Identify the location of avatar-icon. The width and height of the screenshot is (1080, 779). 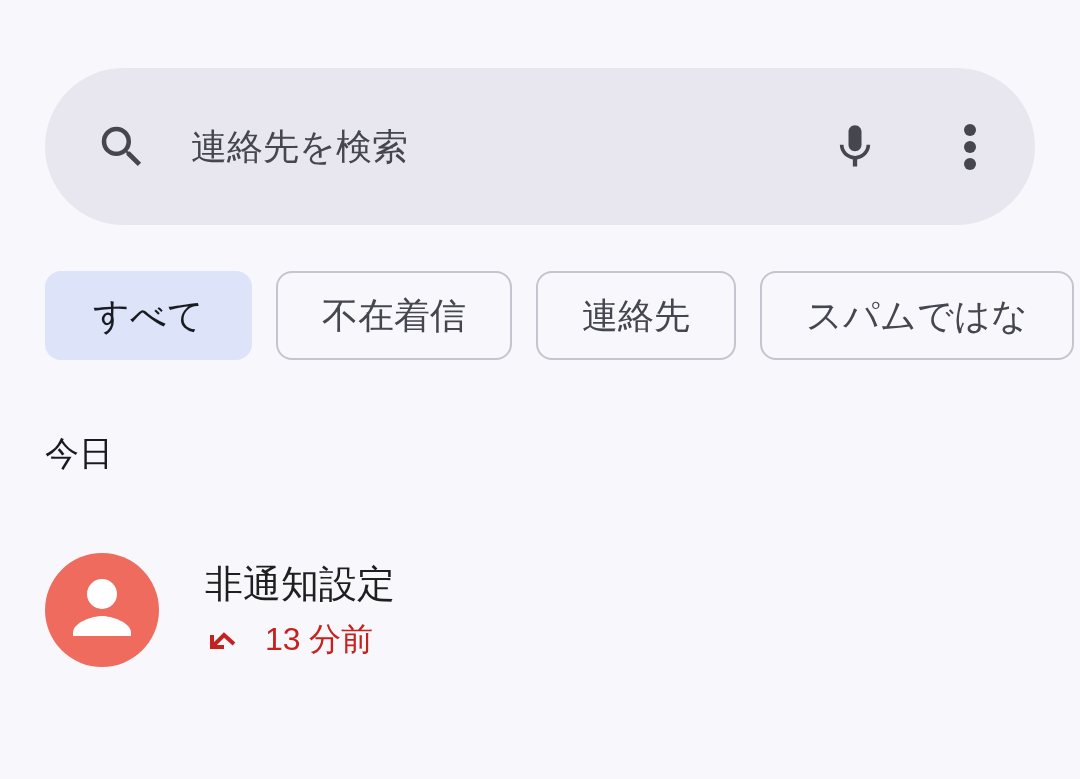
(102, 610).